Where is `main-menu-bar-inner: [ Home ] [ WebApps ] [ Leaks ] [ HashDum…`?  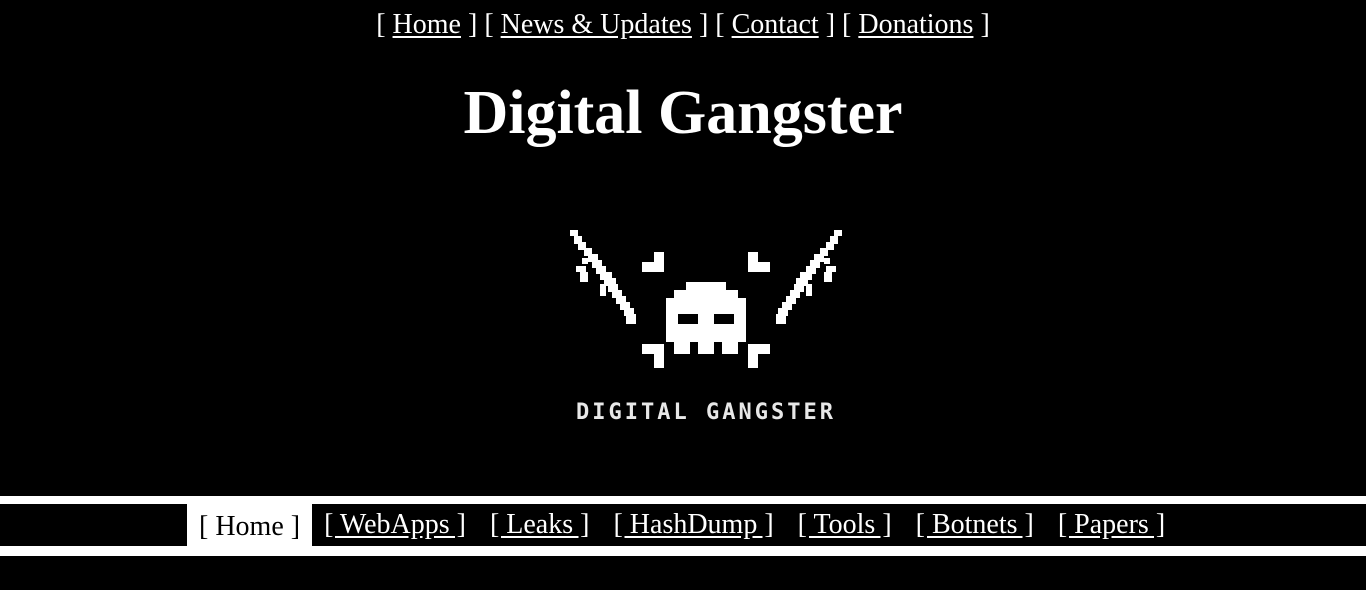 main-menu-bar-inner: [ Home ] [ WebApps ] [ Leaks ] [ HashDum… is located at coordinates (683, 529).